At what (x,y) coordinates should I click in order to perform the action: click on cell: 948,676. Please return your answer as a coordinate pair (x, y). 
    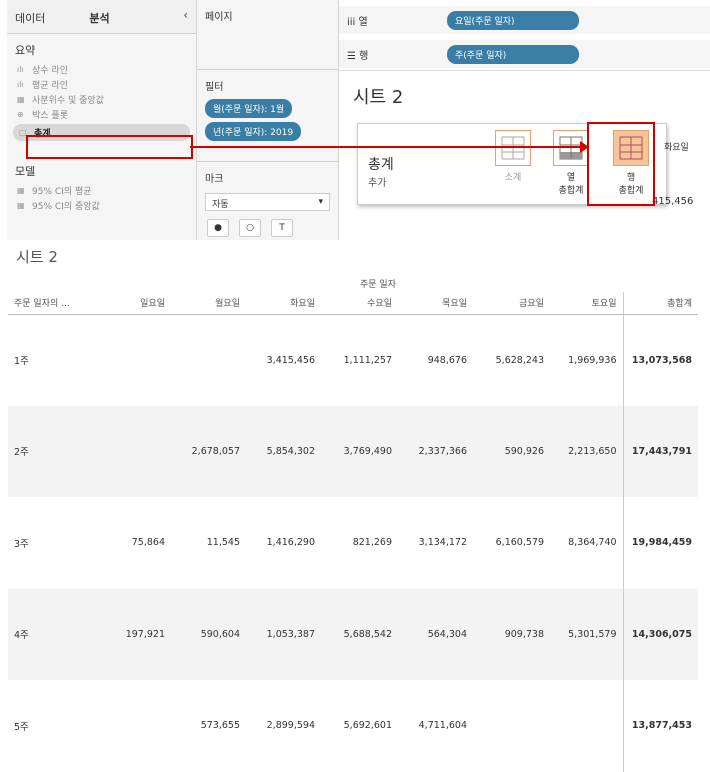
    Looking at the image, I should click on (435, 360).